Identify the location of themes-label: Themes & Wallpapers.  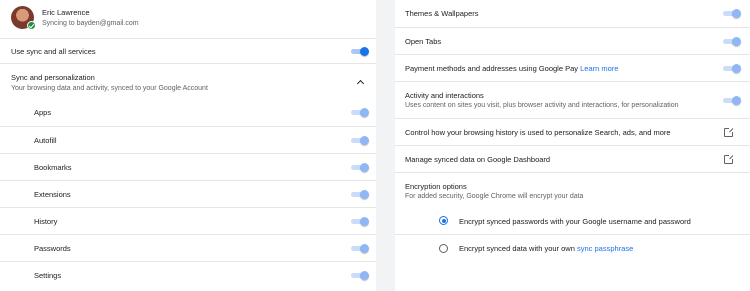
(442, 13).